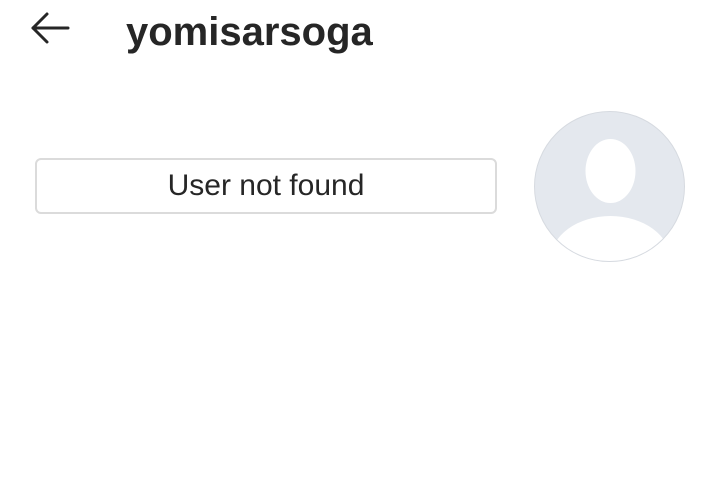  What do you see at coordinates (266, 186) in the screenshot?
I see `user-not-found-button: User not found` at bounding box center [266, 186].